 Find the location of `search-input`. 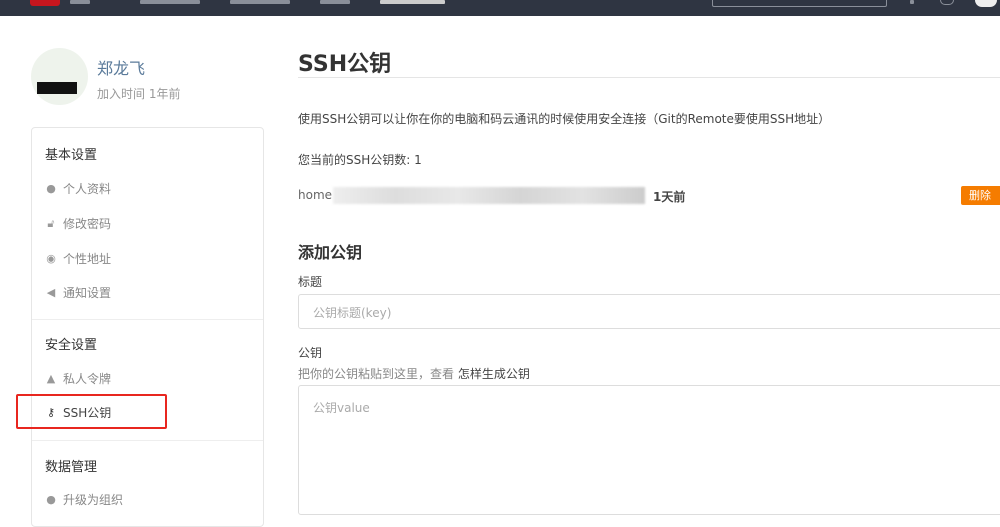

search-input is located at coordinates (799, 3).